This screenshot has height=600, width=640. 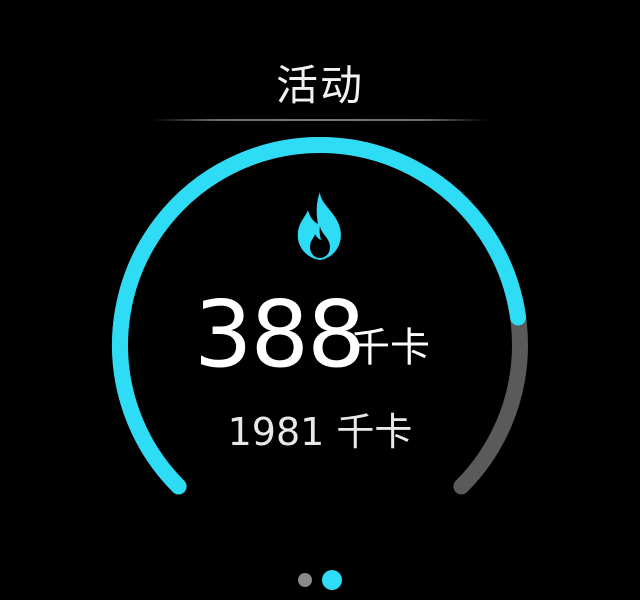 I want to click on goal-unit: 千卡, so click(x=374, y=432).